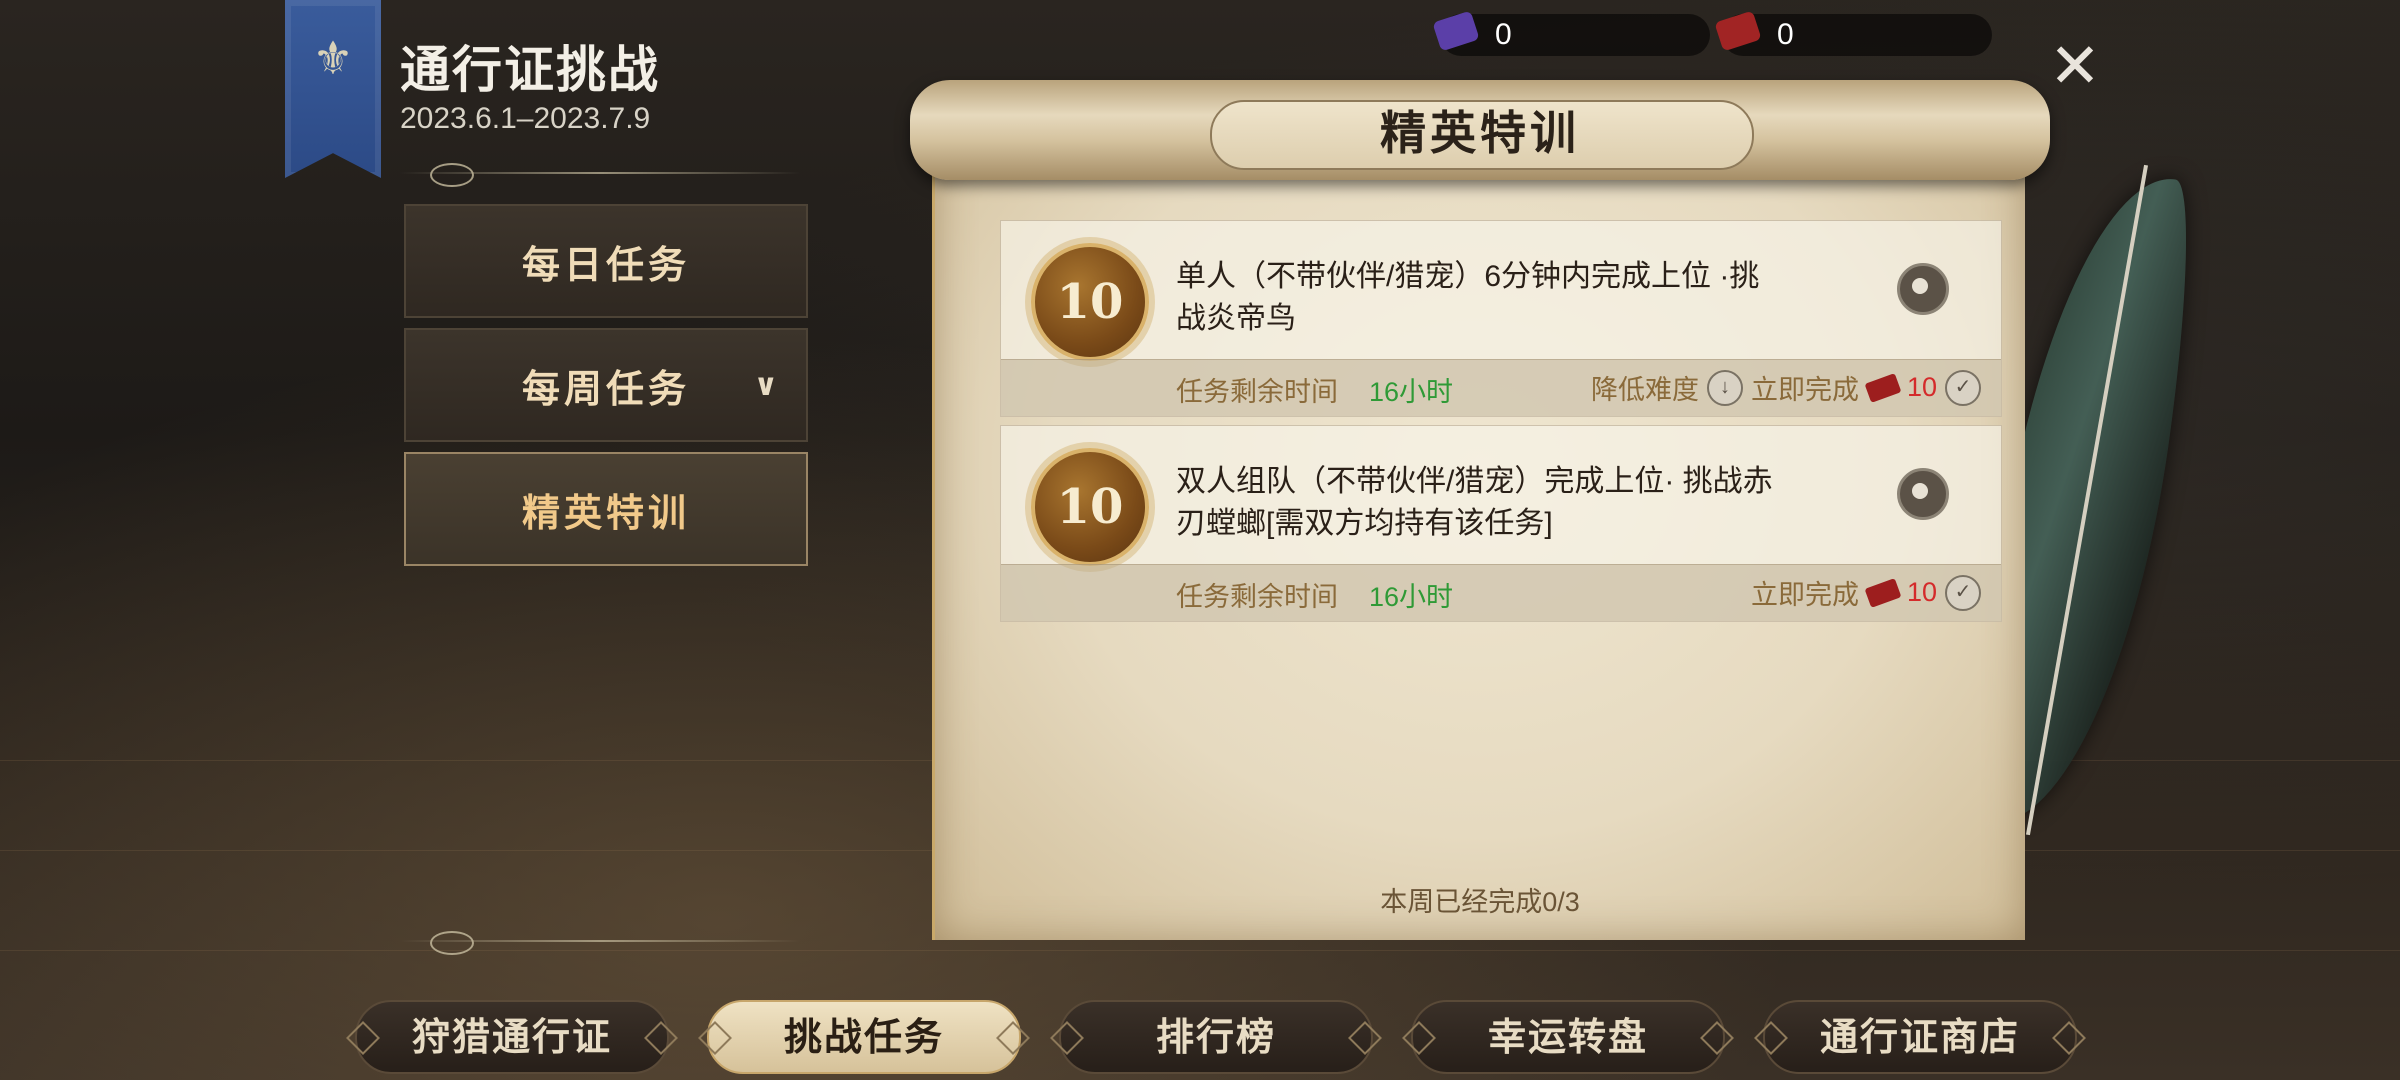 The image size is (2400, 1080). I want to click on tab-leaderboard: 排行榜, so click(1216, 1037).